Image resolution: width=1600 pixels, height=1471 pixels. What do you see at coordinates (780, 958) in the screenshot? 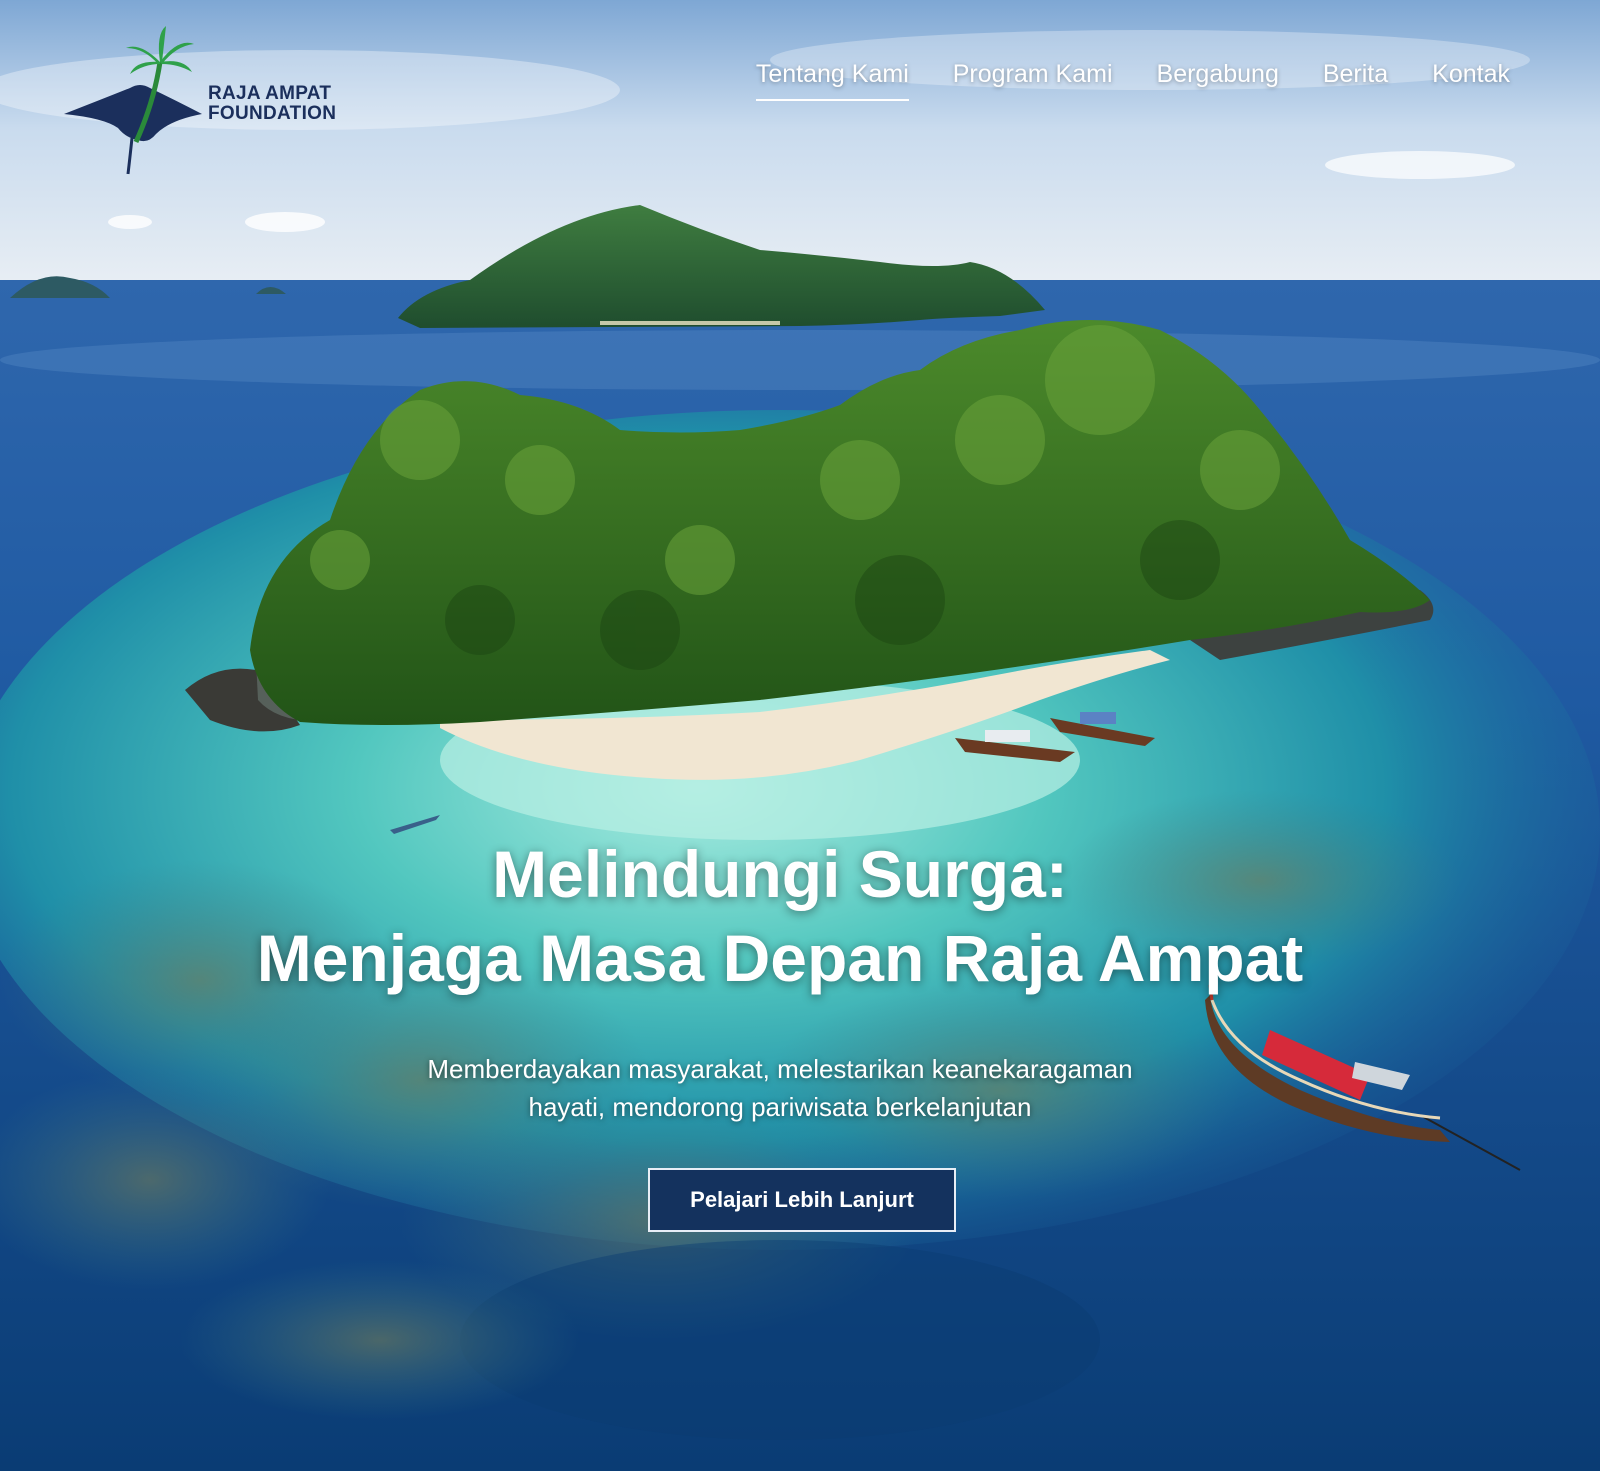
I see `hero-title-line-2: Menjaga Masa Depan Raja Ampat` at bounding box center [780, 958].